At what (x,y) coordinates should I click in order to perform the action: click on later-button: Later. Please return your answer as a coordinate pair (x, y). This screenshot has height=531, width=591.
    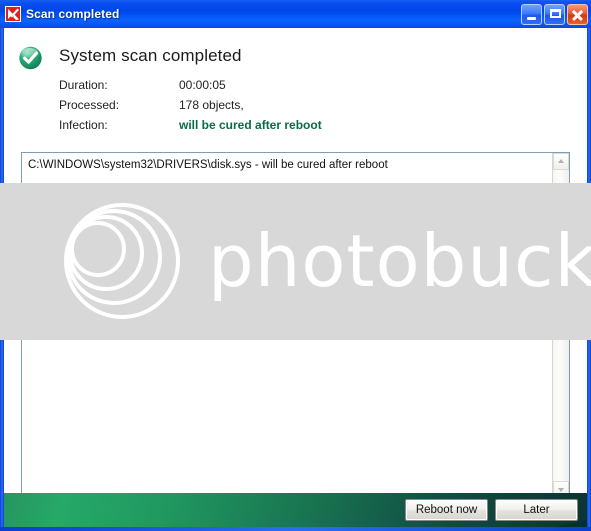
    Looking at the image, I should click on (536, 510).